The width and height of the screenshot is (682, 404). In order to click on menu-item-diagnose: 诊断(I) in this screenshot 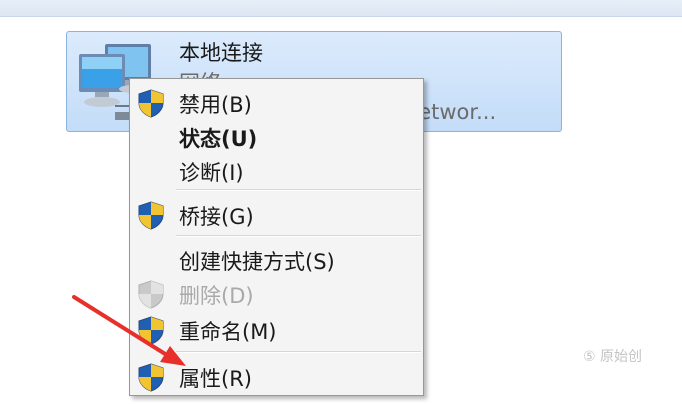, I will do `click(276, 170)`.